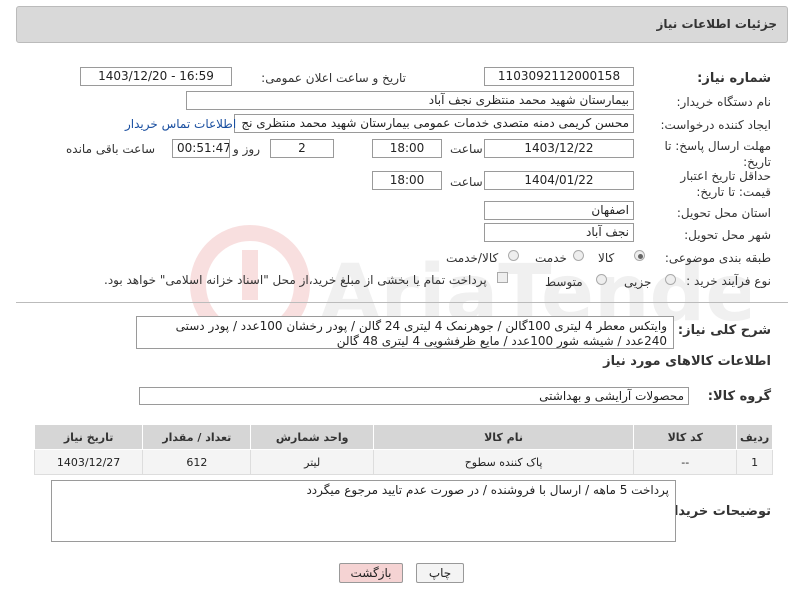 Image resolution: width=789 pixels, height=598 pixels. What do you see at coordinates (559, 180) in the screenshot?
I see `validity-date-field: 1404/01/22` at bounding box center [559, 180].